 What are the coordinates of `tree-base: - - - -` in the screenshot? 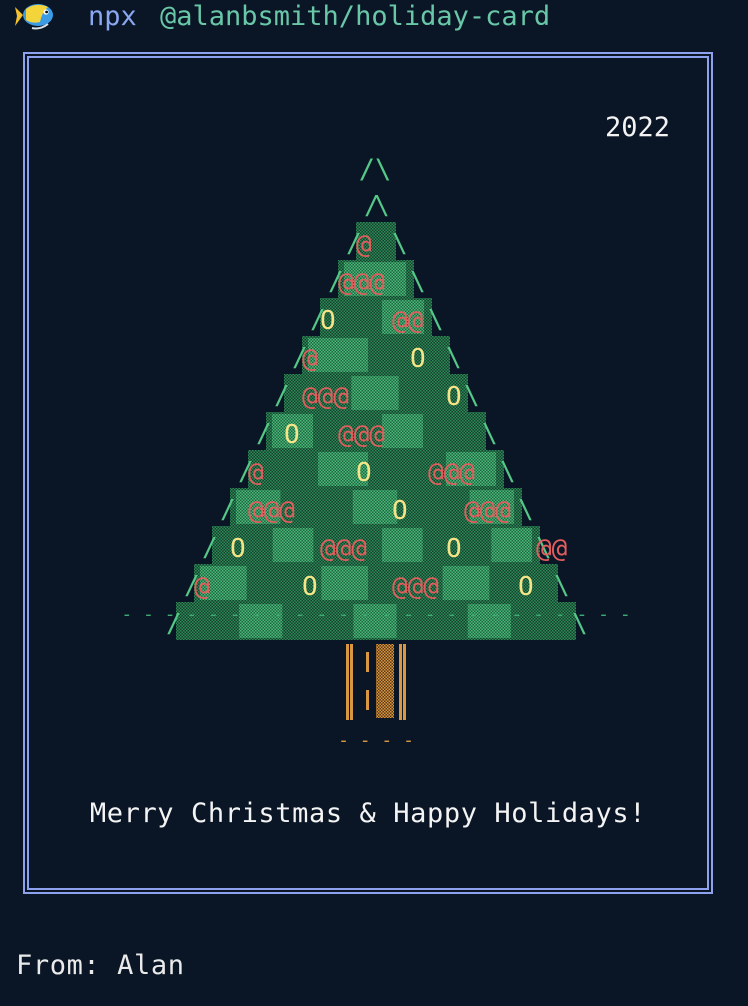 It's located at (376, 740).